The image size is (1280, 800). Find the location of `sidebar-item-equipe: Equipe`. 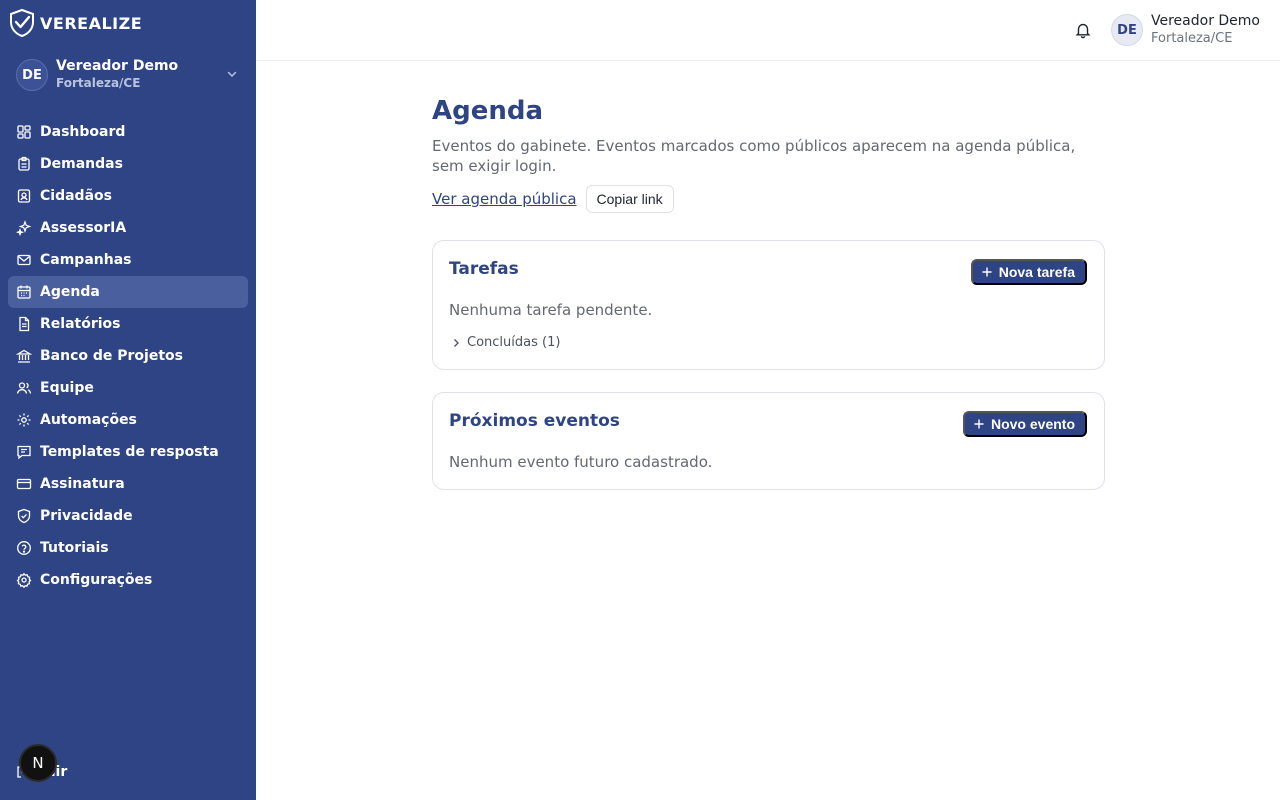

sidebar-item-equipe: Equipe is located at coordinates (128, 388).